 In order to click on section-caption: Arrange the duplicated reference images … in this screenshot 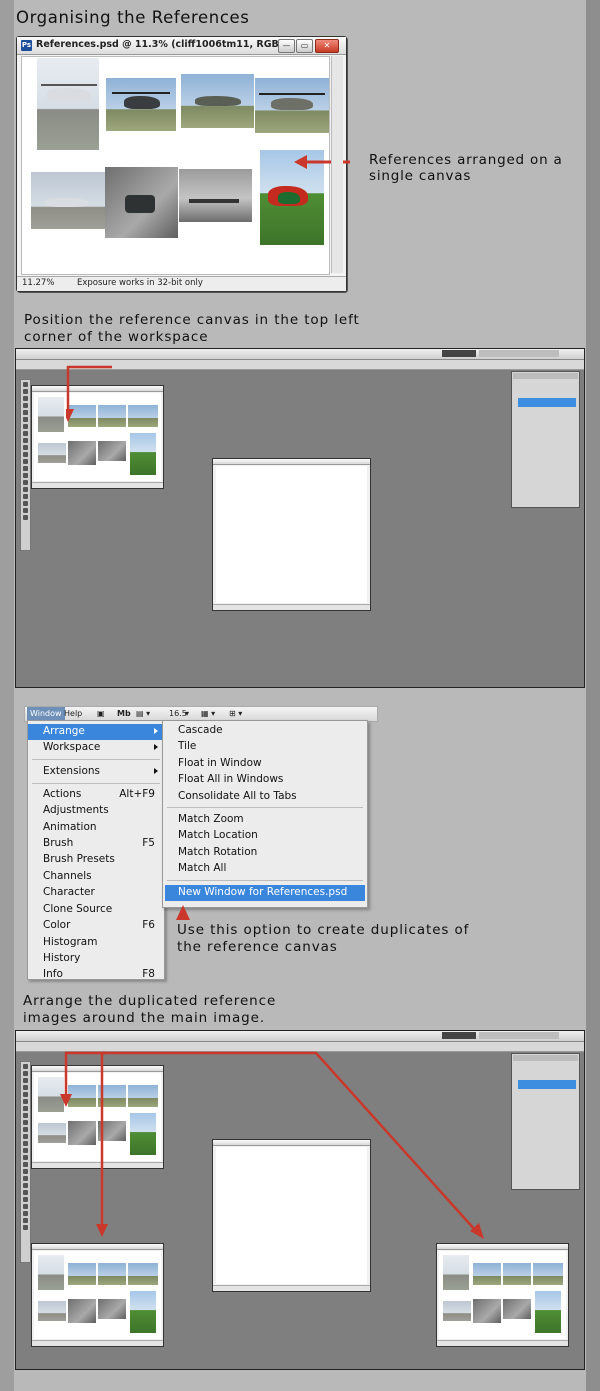, I will do `click(150, 1009)`.